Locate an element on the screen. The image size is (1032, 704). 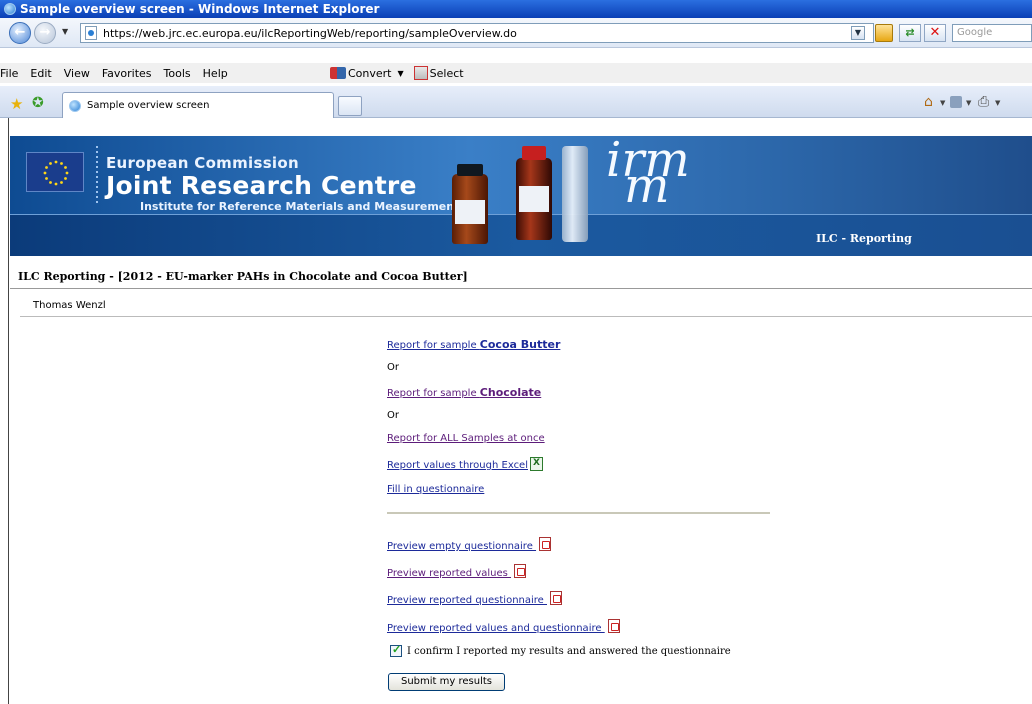
section-divider is located at coordinates (578, 513).